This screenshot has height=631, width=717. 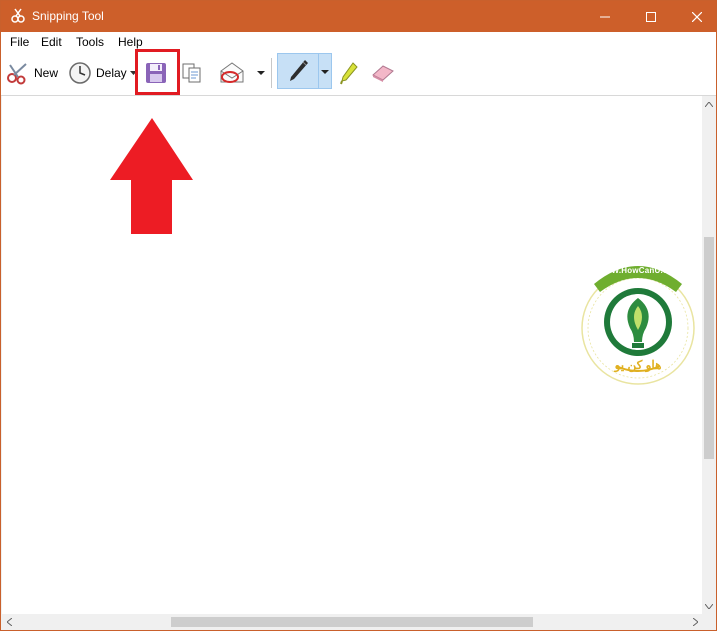 What do you see at coordinates (68, 16) in the screenshot?
I see `window-title: Snipping Tool` at bounding box center [68, 16].